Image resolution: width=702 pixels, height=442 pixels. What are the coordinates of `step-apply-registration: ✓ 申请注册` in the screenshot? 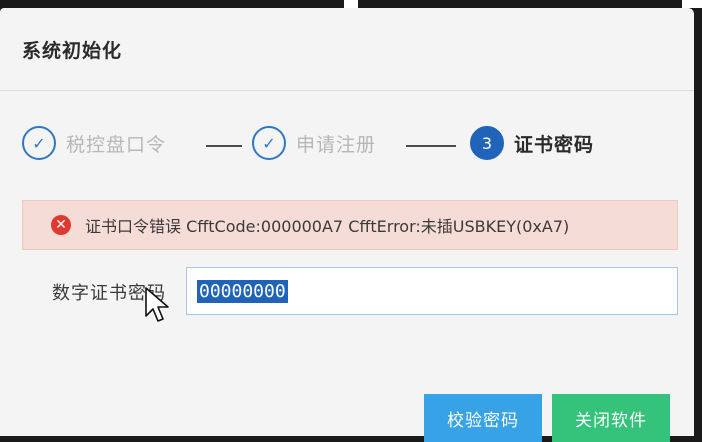 It's located at (314, 143).